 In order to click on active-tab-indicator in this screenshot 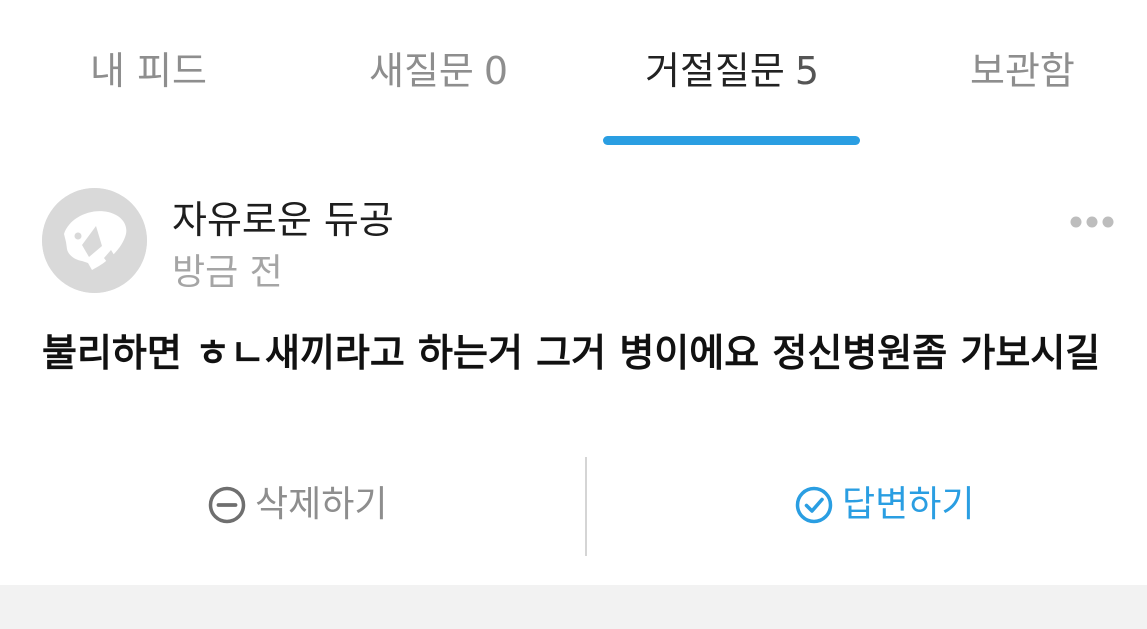, I will do `click(731, 140)`.